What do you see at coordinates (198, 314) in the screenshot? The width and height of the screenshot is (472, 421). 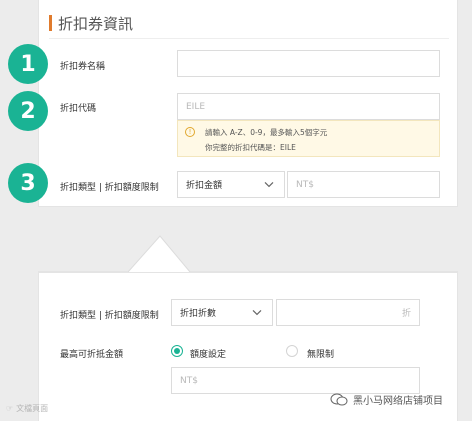 I see `bottom-discount-type-select-value: 折扣折數` at bounding box center [198, 314].